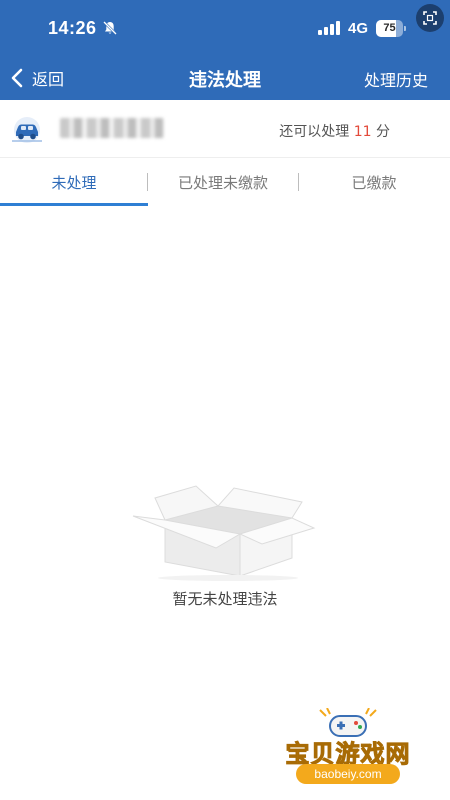 The width and height of the screenshot is (450, 800). I want to click on signal-icon, so click(329, 28).